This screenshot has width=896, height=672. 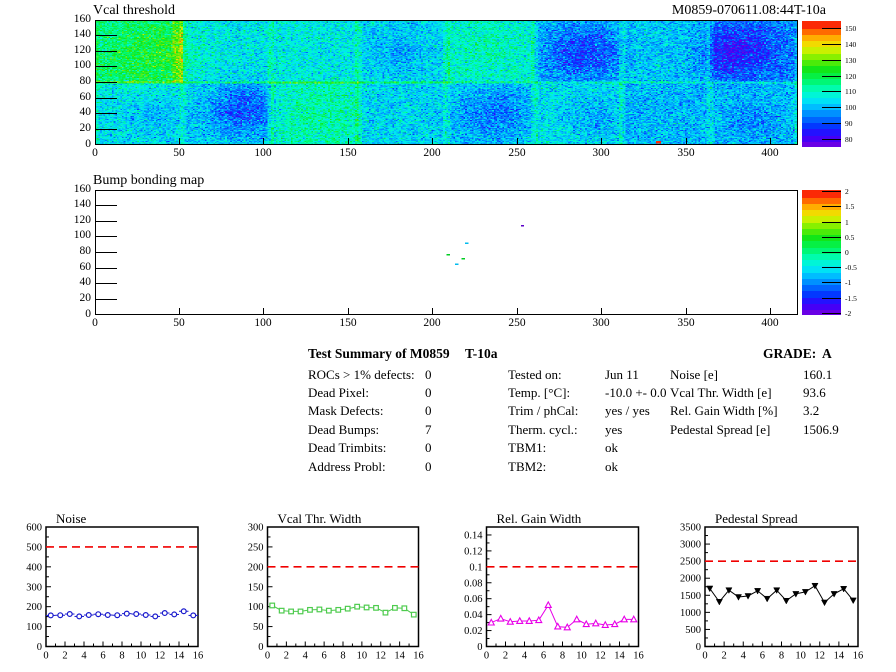 What do you see at coordinates (756, 518) in the screenshot?
I see `chart-title: Pedestal Spread` at bounding box center [756, 518].